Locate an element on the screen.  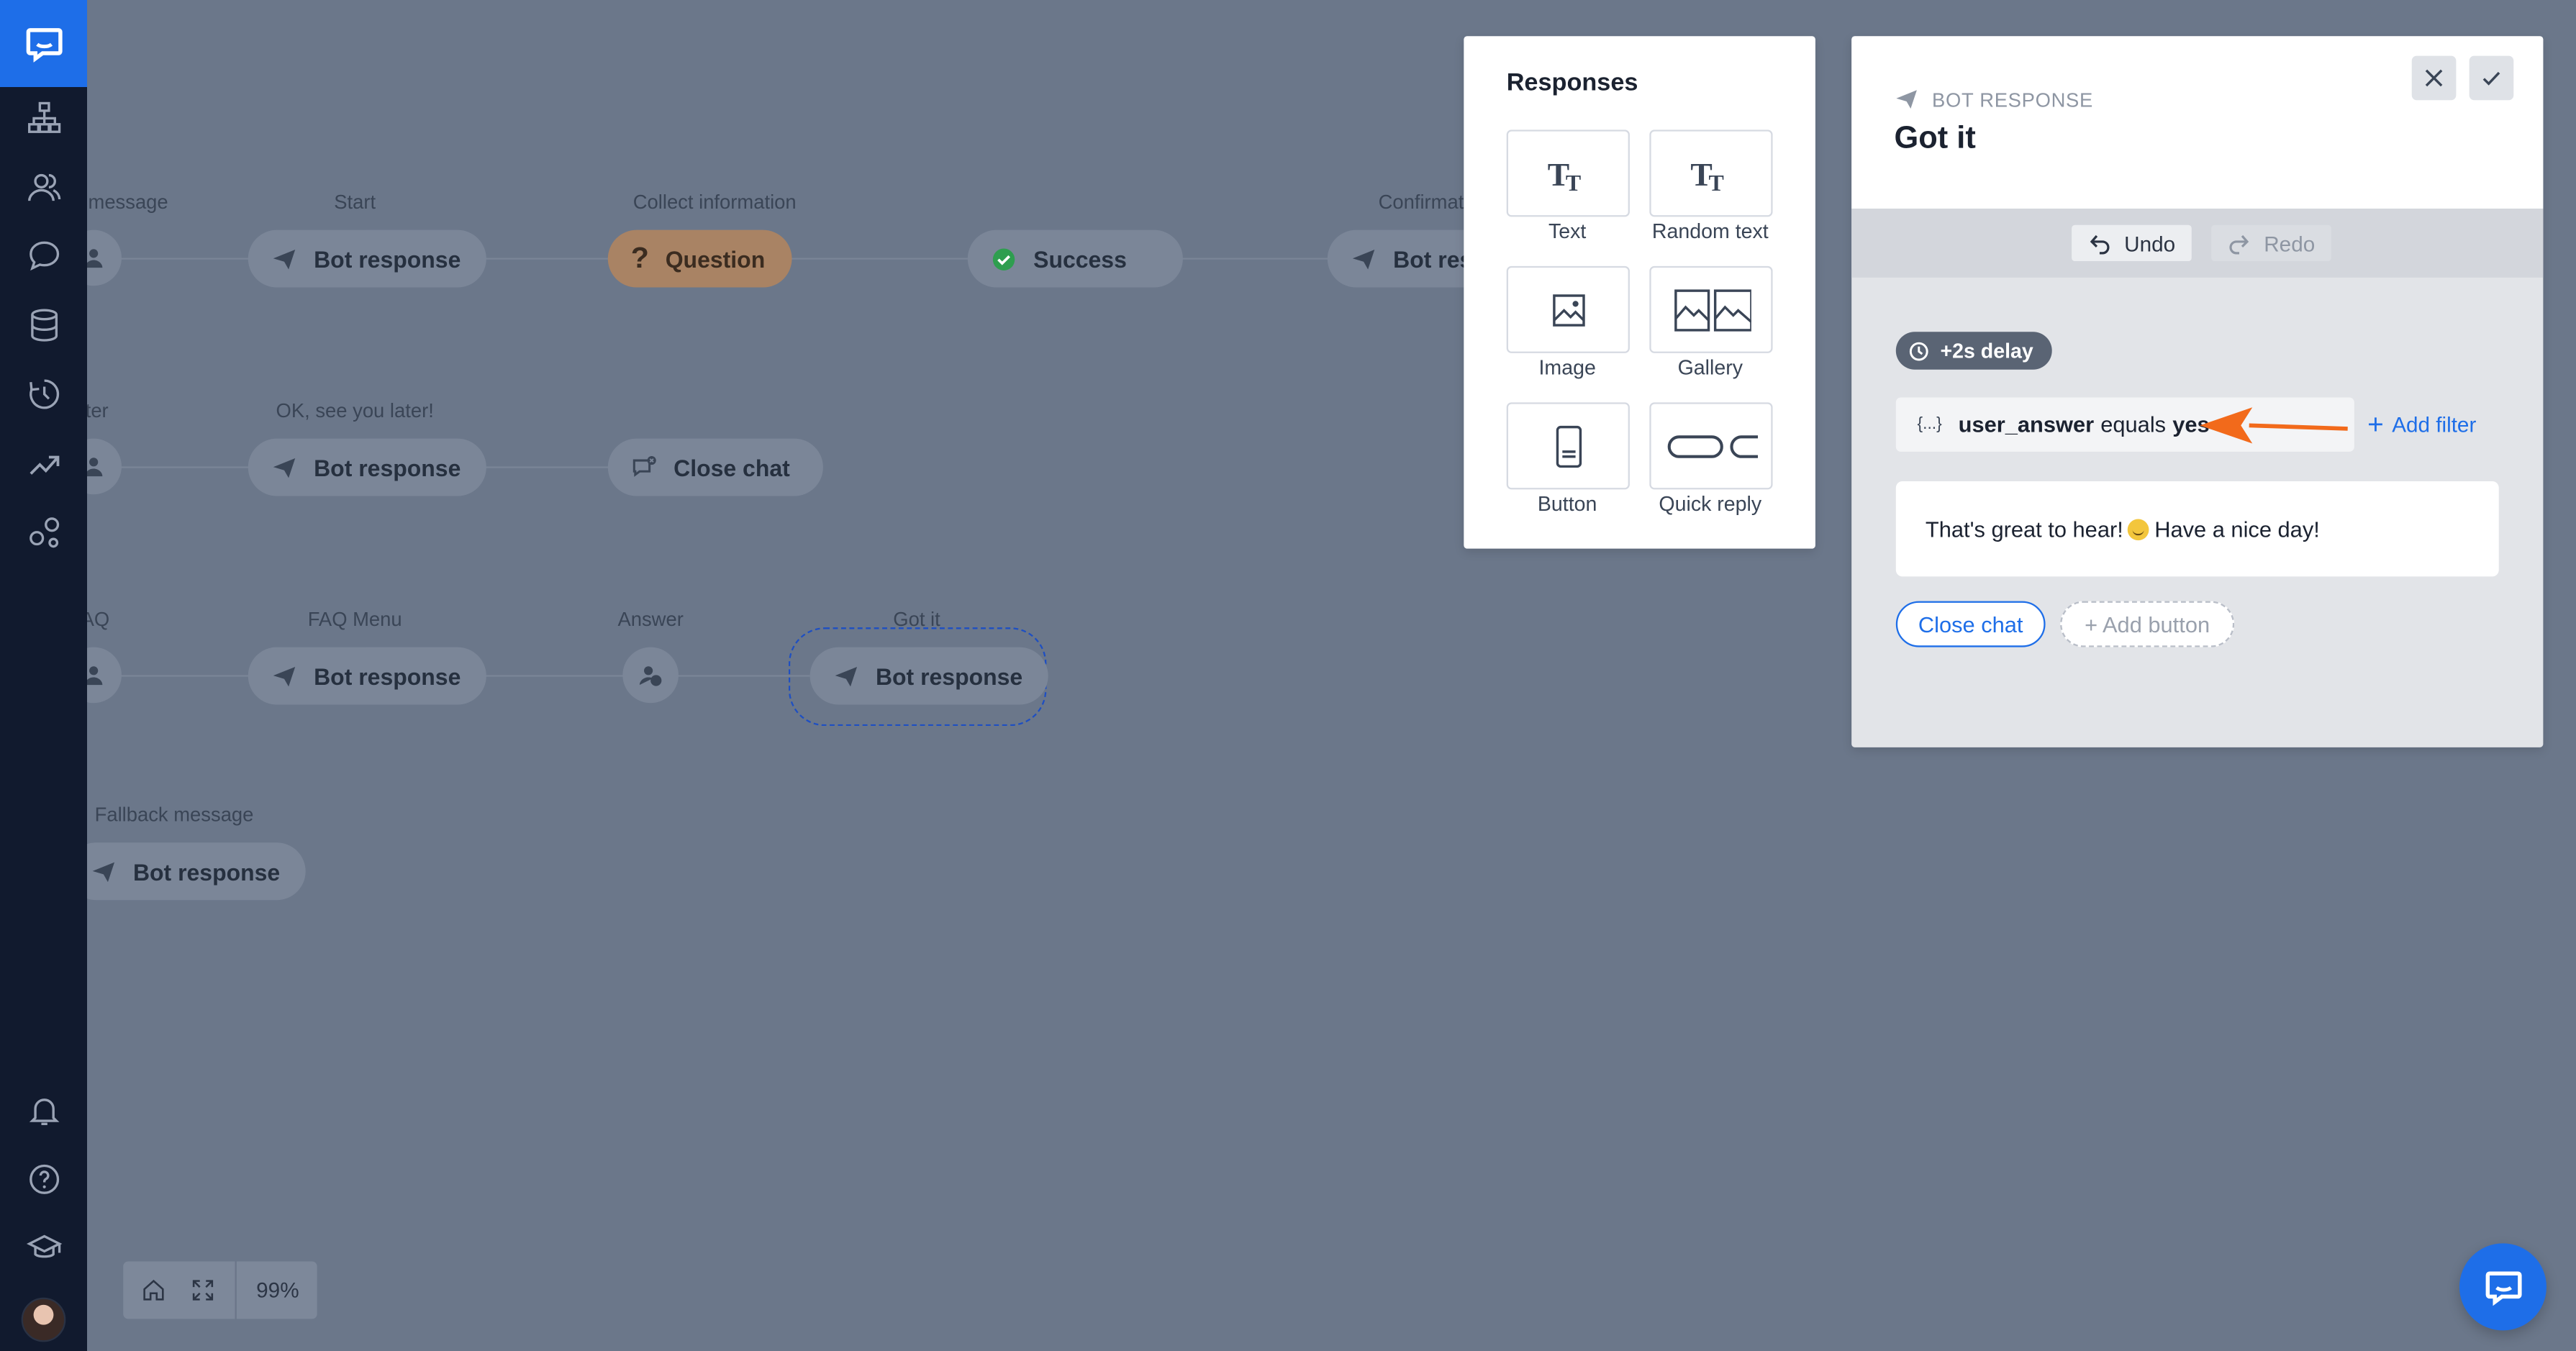
close-button is located at coordinates (2434, 78).